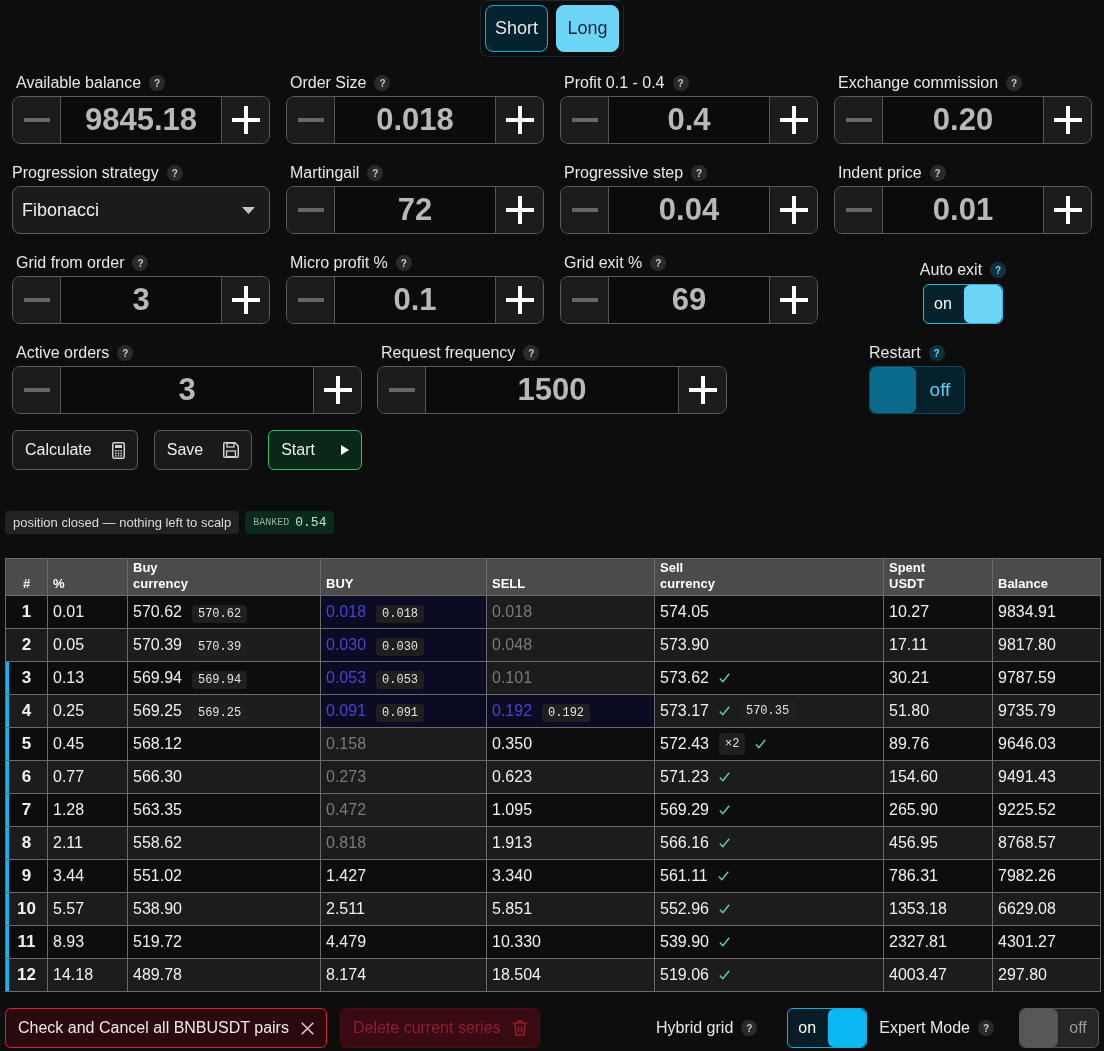 The height and width of the screenshot is (1051, 1104). What do you see at coordinates (689, 300) in the screenshot?
I see `value-field: 69` at bounding box center [689, 300].